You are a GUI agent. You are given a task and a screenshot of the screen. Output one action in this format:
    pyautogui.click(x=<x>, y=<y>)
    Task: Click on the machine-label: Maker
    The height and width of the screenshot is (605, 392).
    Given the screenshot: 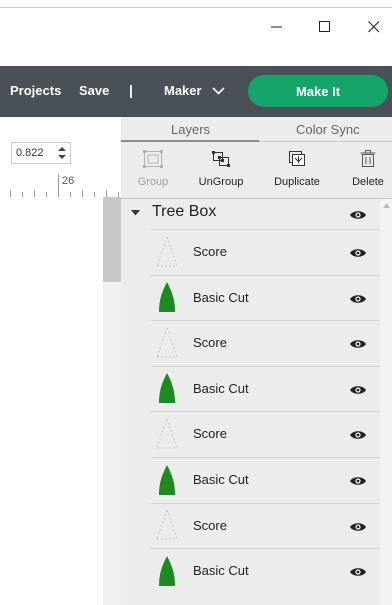 What is the action you would take?
    pyautogui.click(x=183, y=90)
    